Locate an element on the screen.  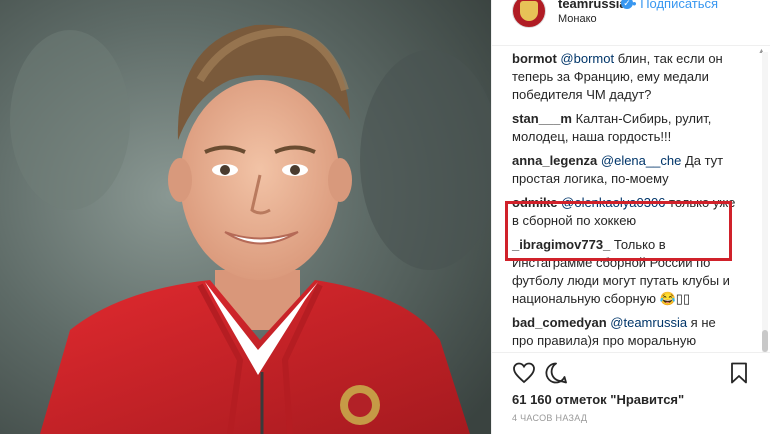
comment-username: anna_legenza is located at coordinates (554, 160).